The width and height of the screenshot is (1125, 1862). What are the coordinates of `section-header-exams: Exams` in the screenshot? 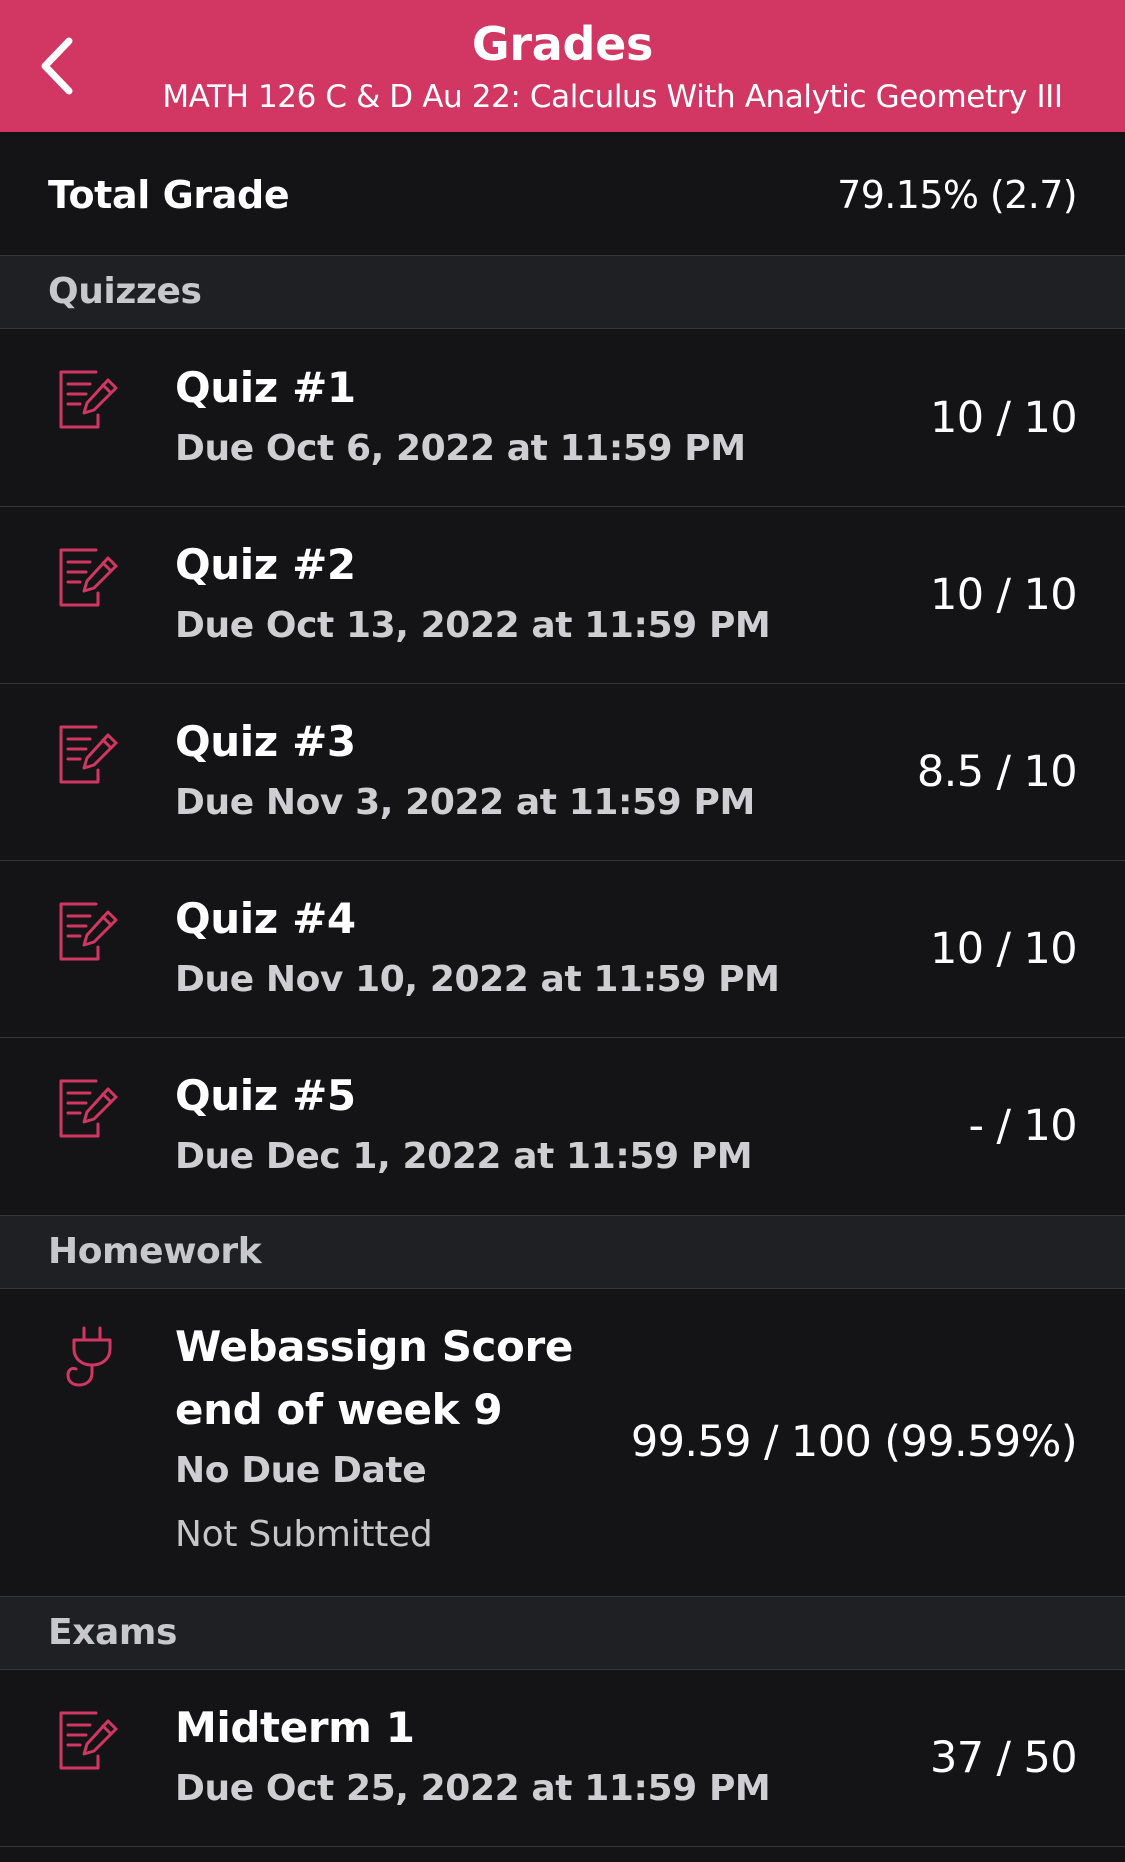 It's located at (562, 1633).